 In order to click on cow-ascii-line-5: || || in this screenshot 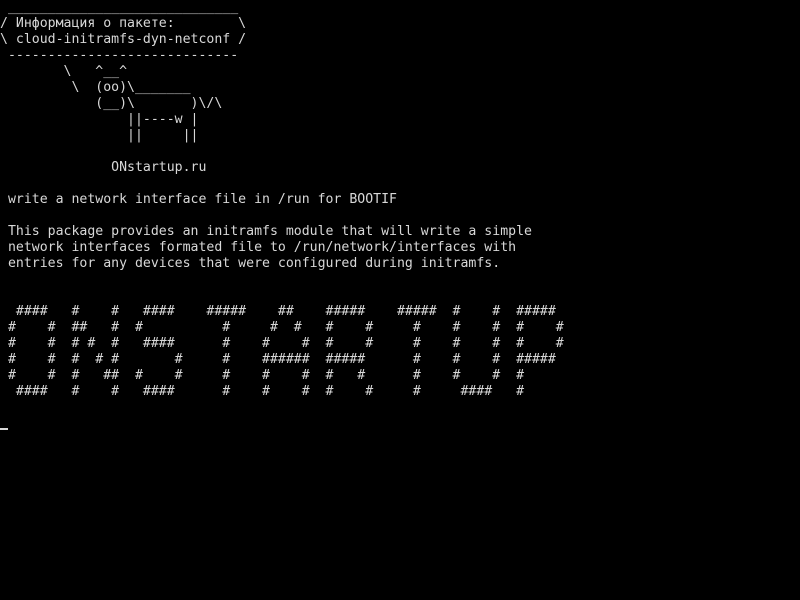, I will do `click(99, 135)`.